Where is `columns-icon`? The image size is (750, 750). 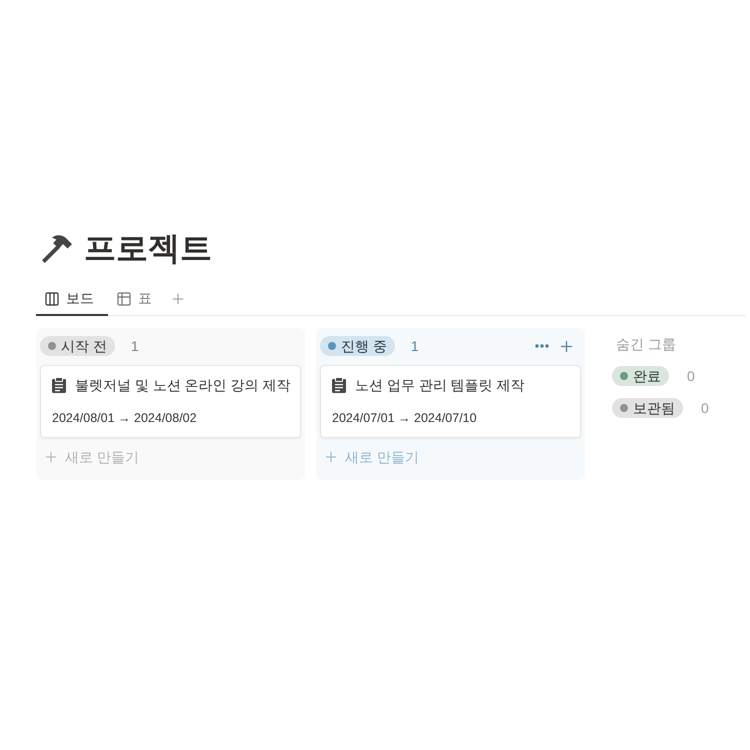
columns-icon is located at coordinates (52, 298).